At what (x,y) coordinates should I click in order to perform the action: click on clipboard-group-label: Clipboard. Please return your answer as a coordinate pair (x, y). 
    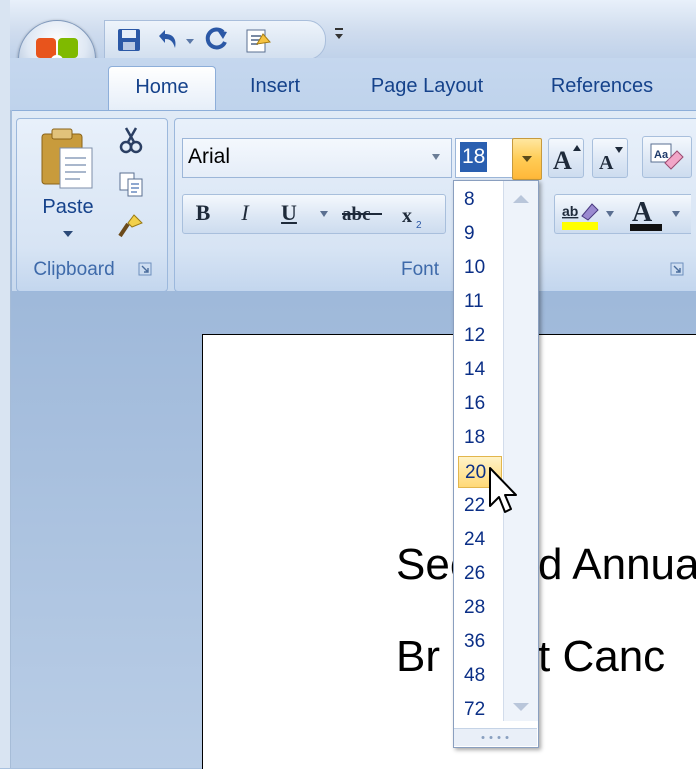
    Looking at the image, I should click on (74, 269).